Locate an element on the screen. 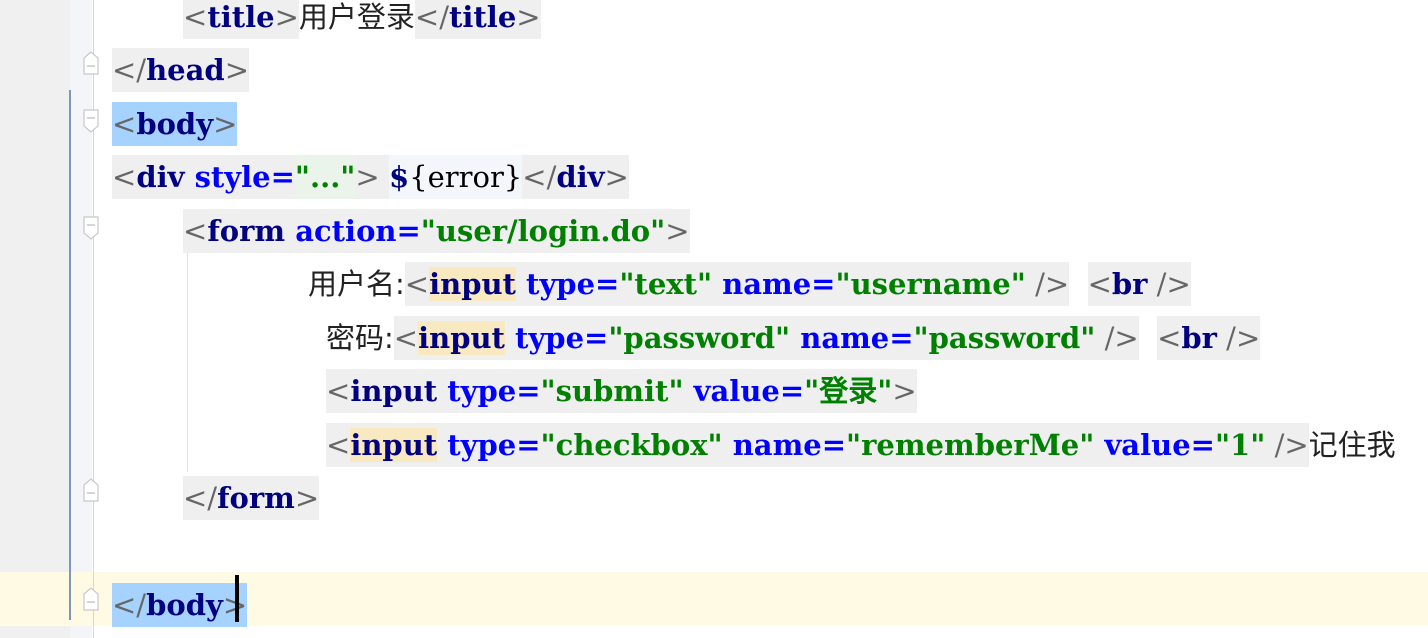 This screenshot has width=1428, height=638. code-line-form-close: </form> is located at coordinates (251, 497).